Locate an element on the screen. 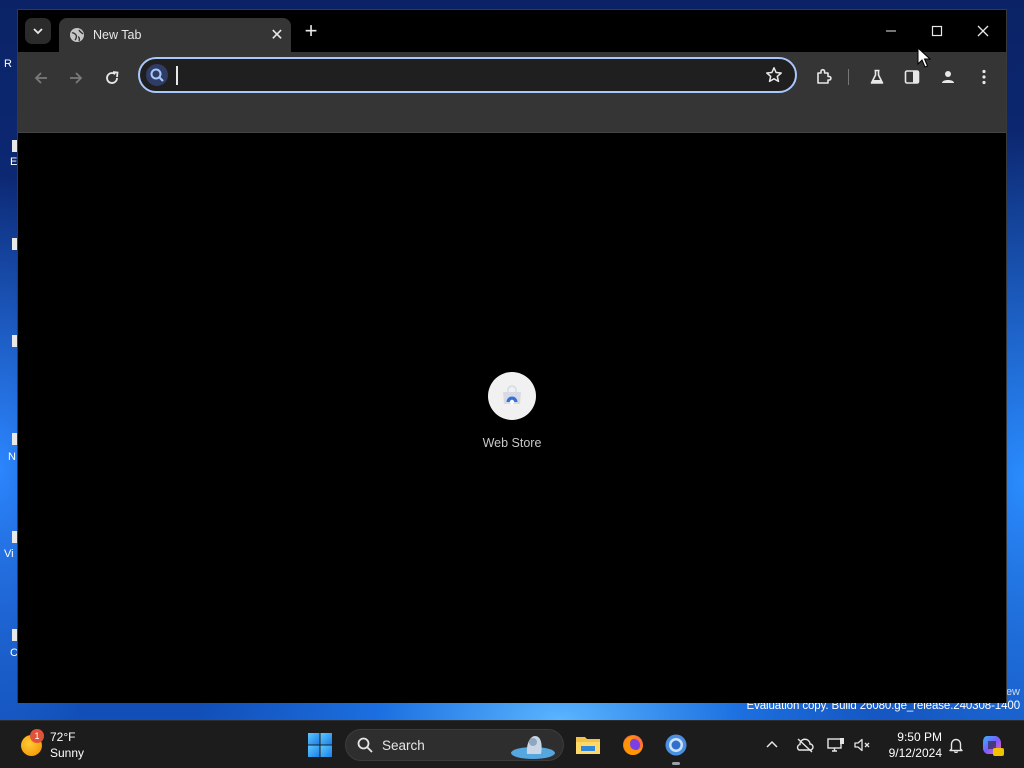 The width and height of the screenshot is (1024, 768). bookmark-star-icon is located at coordinates (774, 75).